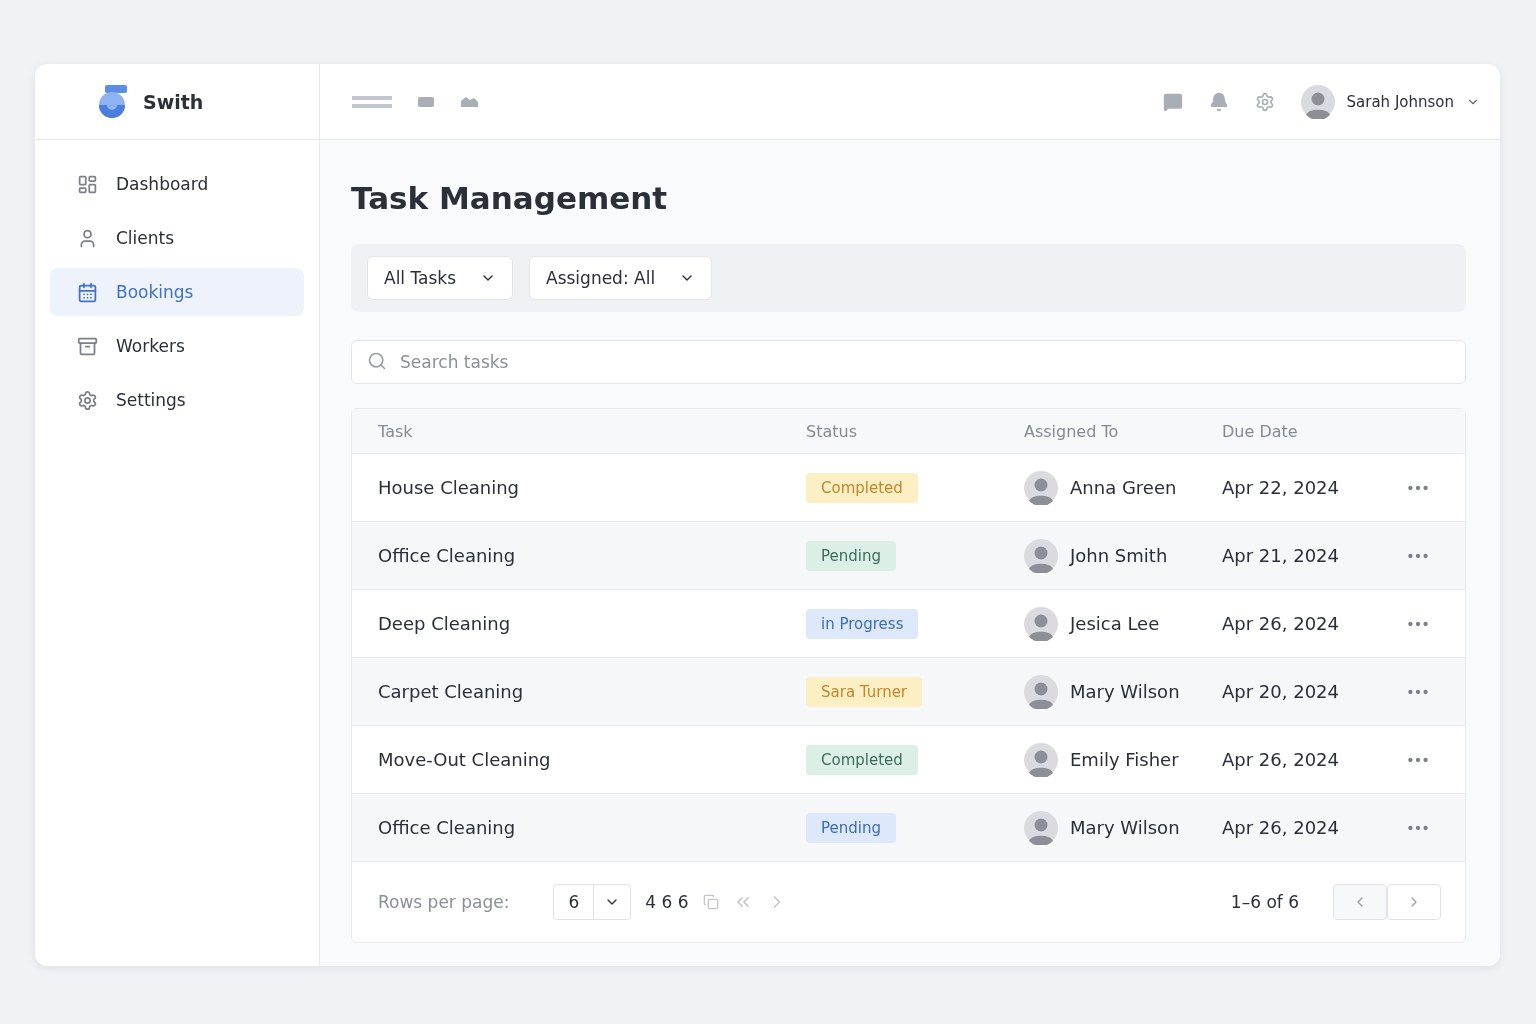 Image resolution: width=1536 pixels, height=1024 pixels. Describe the element at coordinates (1123, 487) in the screenshot. I see `assignee-name: Anna Green` at that location.